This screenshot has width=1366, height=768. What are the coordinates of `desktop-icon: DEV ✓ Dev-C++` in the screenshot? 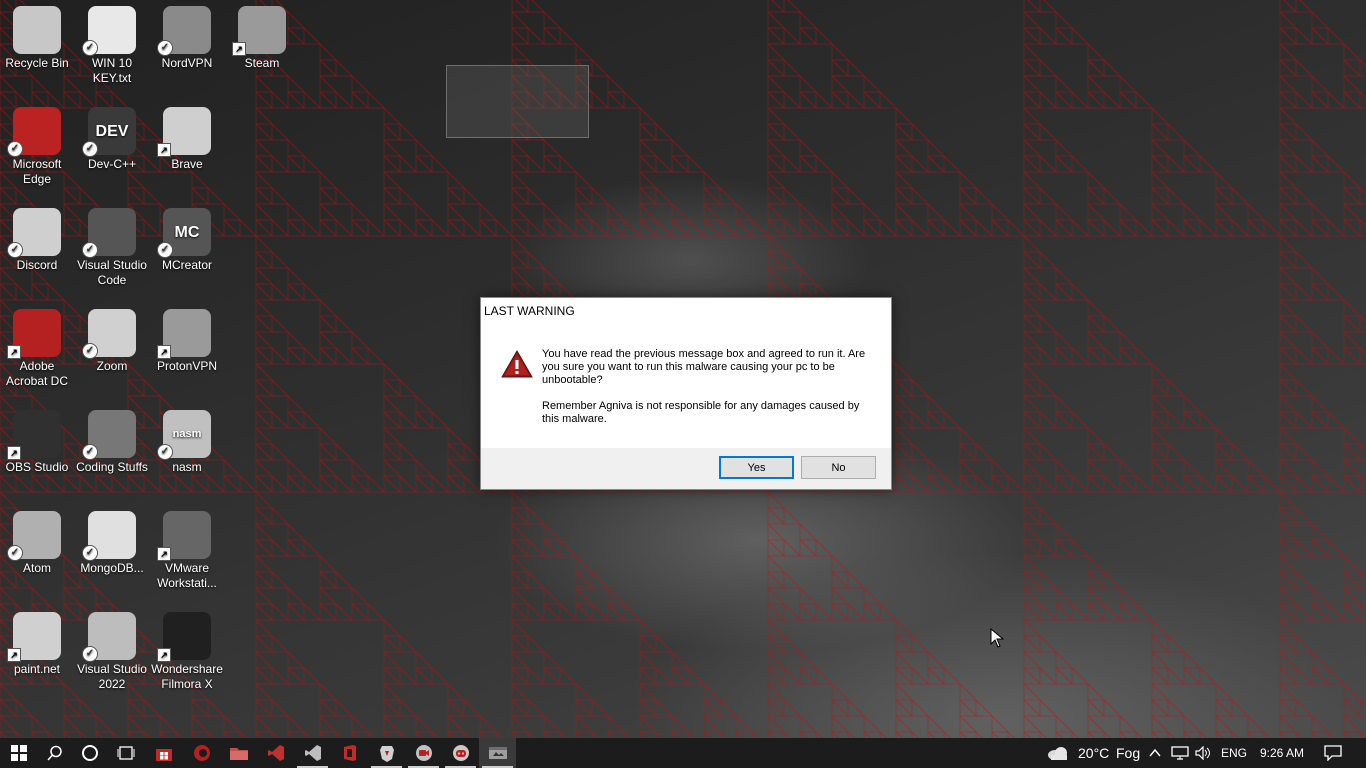 It's located at (112, 136).